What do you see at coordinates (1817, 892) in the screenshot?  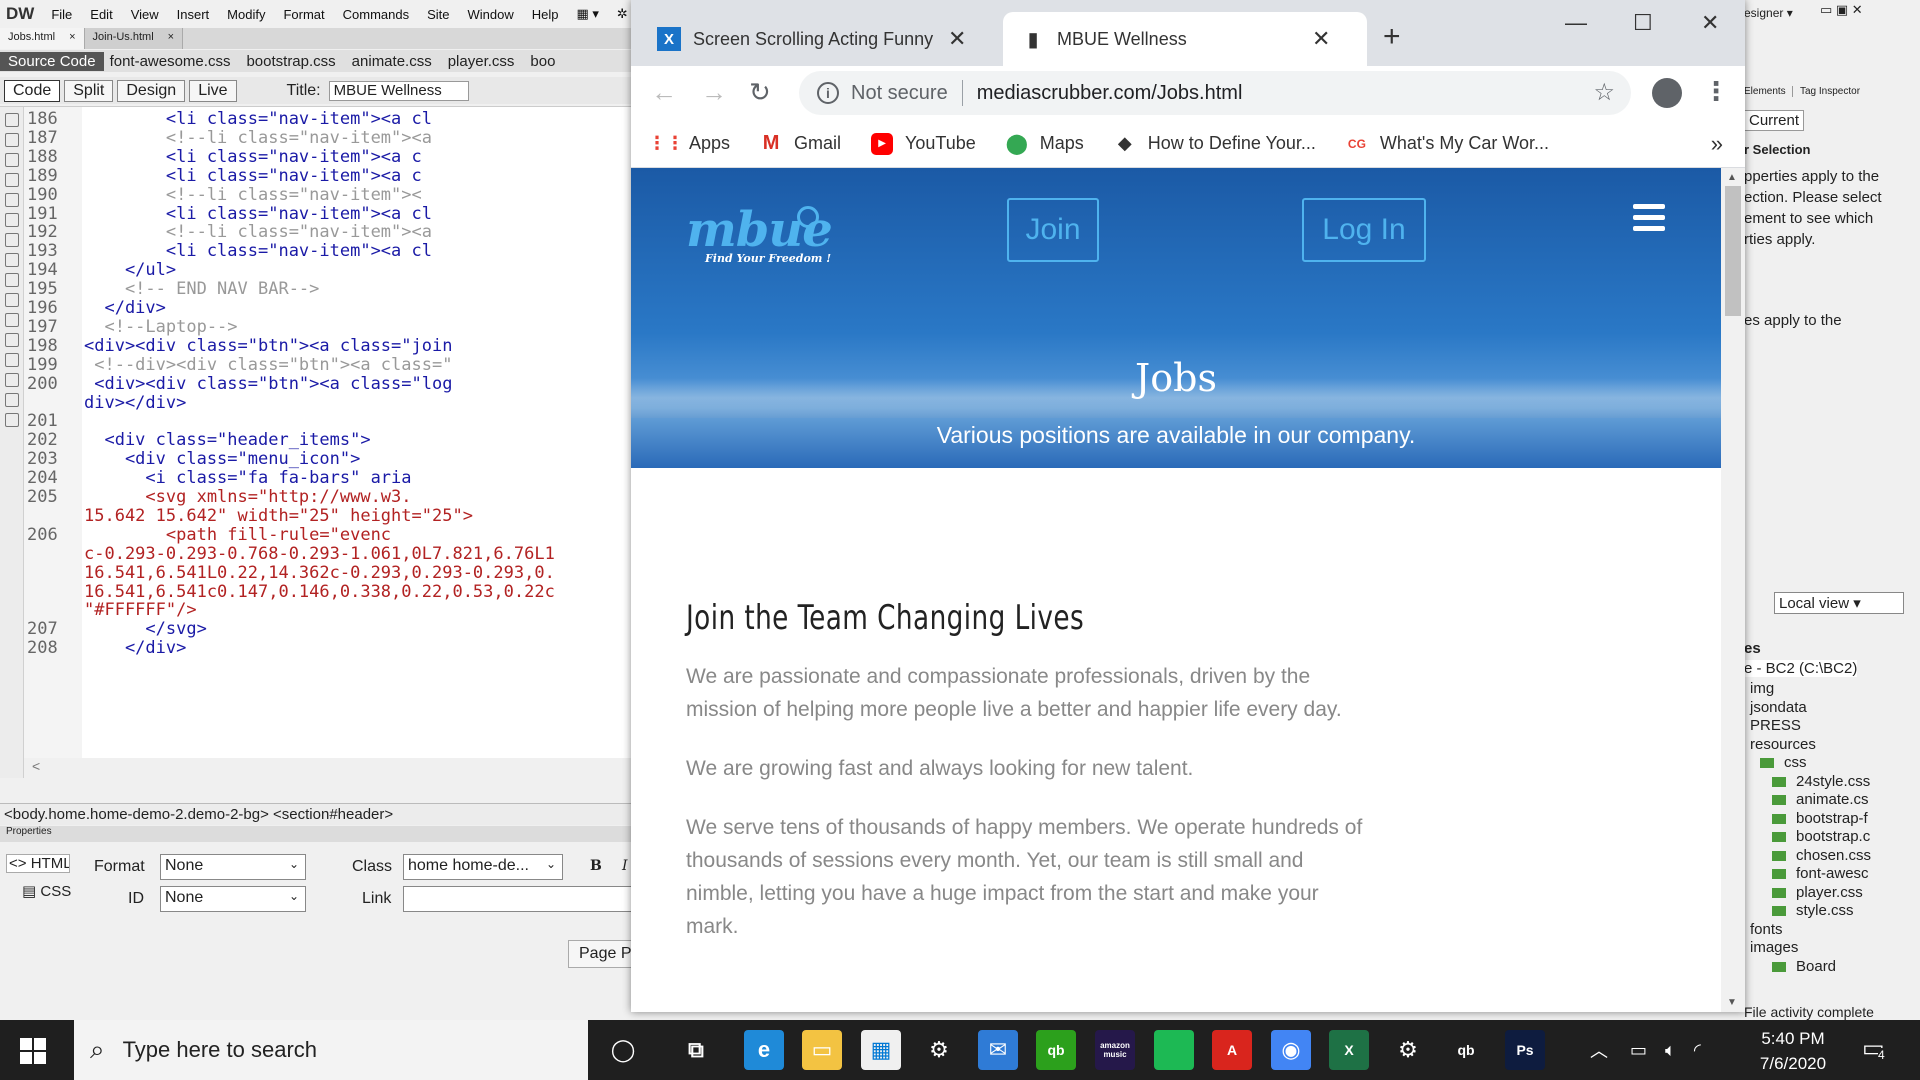 I see `file-tree-item: player.css` at bounding box center [1817, 892].